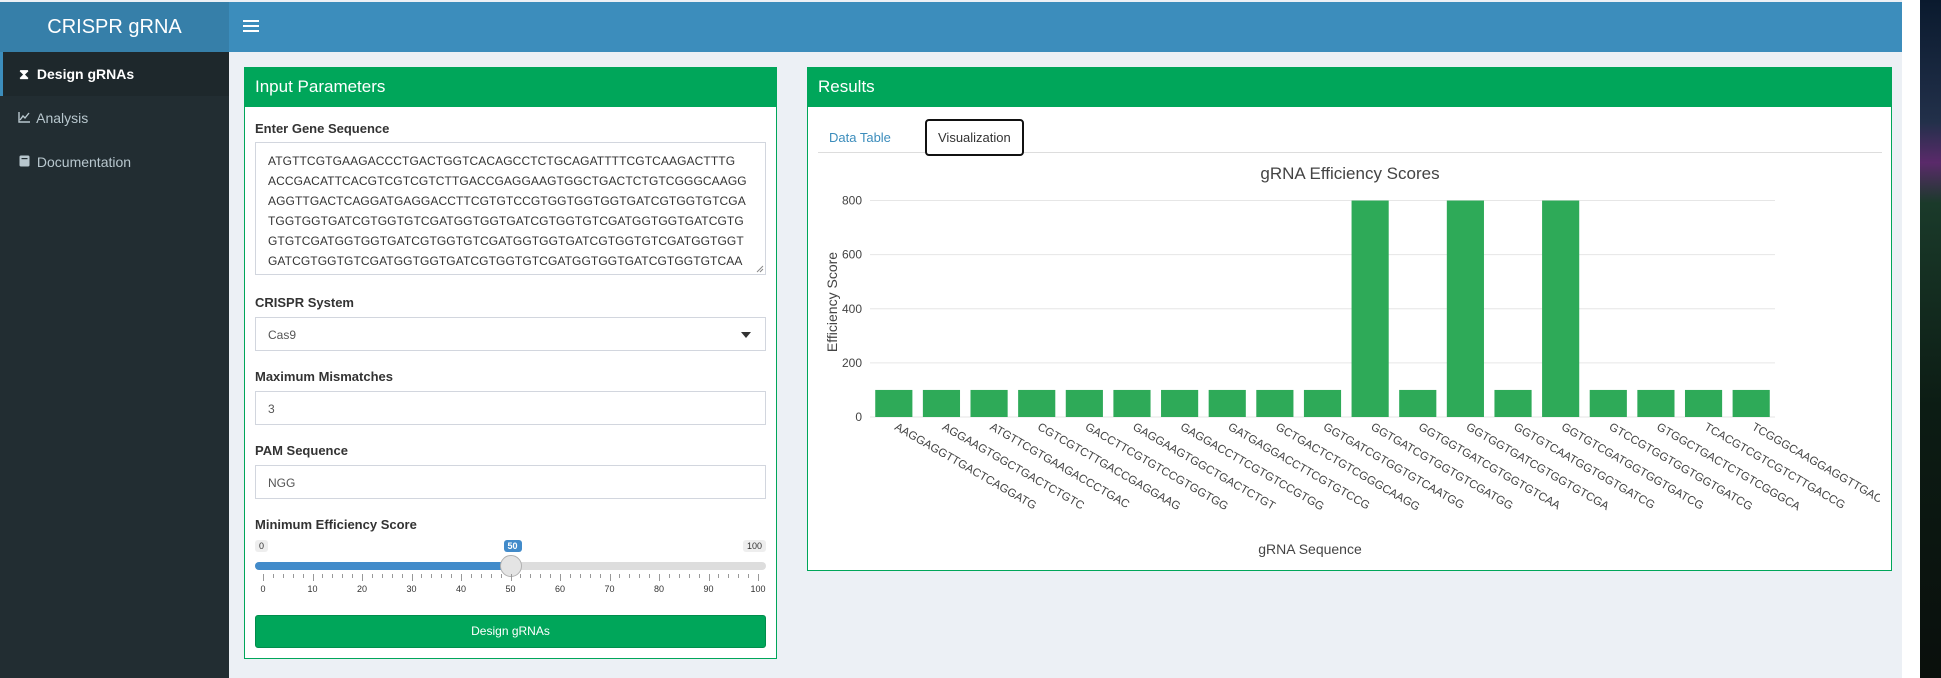 The height and width of the screenshot is (678, 1941). I want to click on gene-sequence-label: Enter Gene Sequence, so click(322, 128).